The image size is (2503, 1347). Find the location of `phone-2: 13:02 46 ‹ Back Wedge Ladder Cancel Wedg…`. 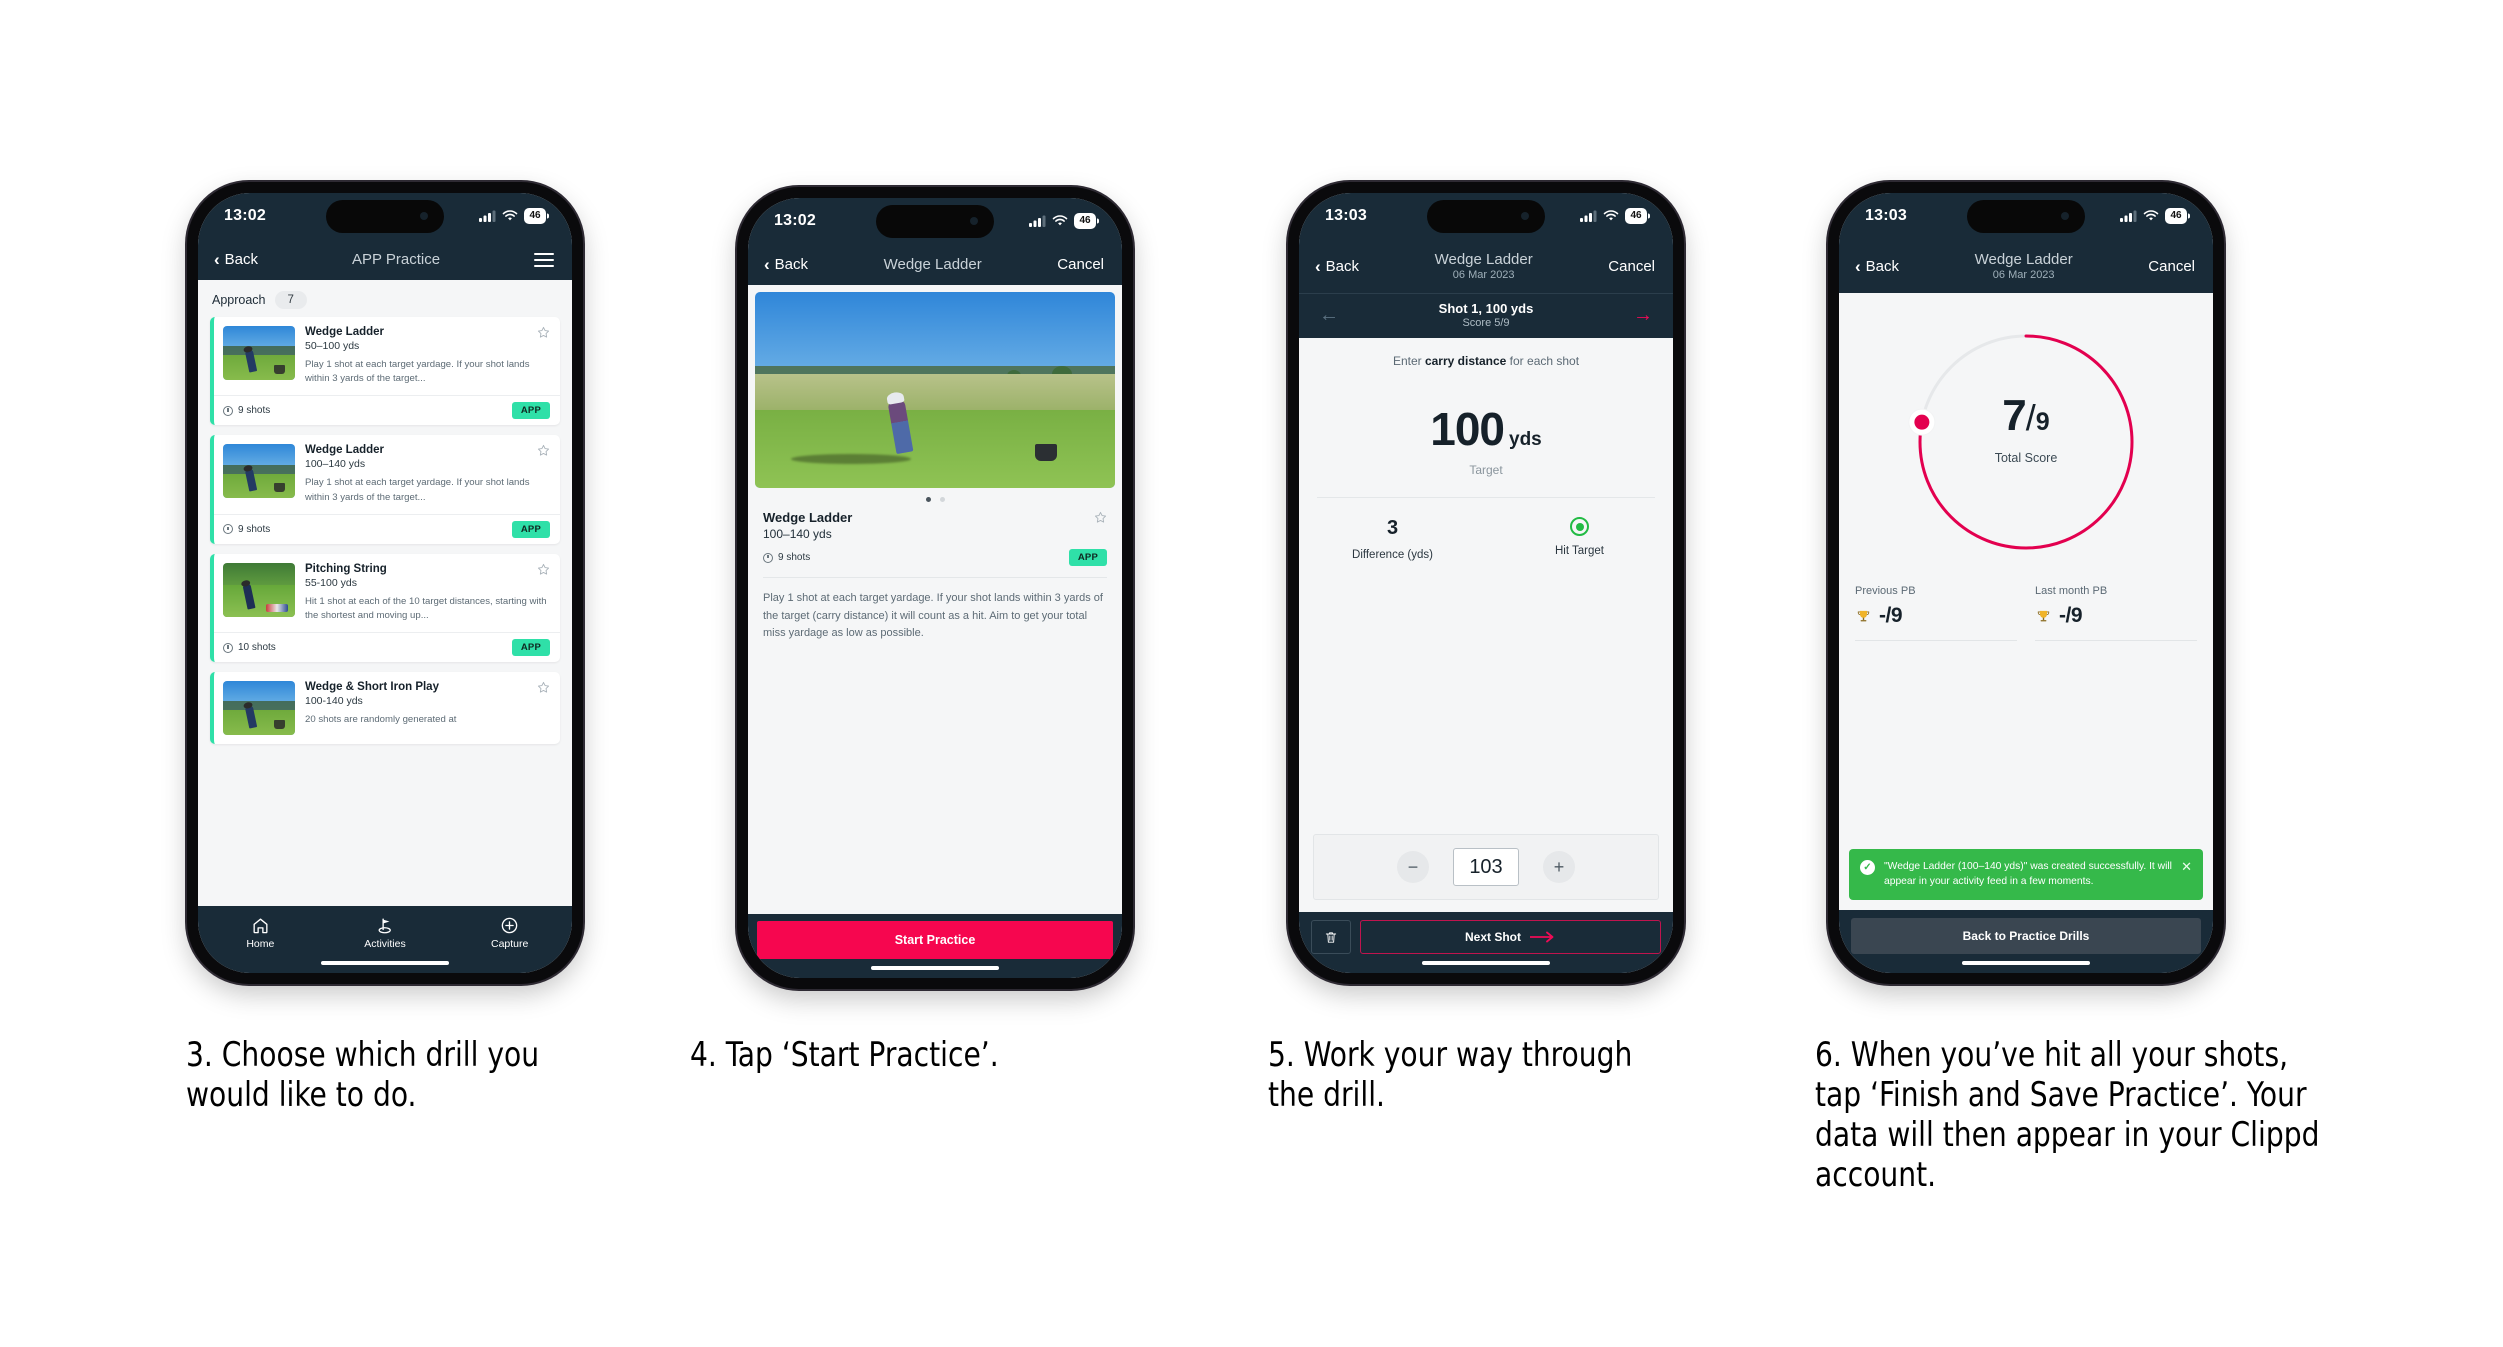

phone-2: 13:02 46 ‹ Back Wedge Ladder Cancel Wedg… is located at coordinates (935, 588).